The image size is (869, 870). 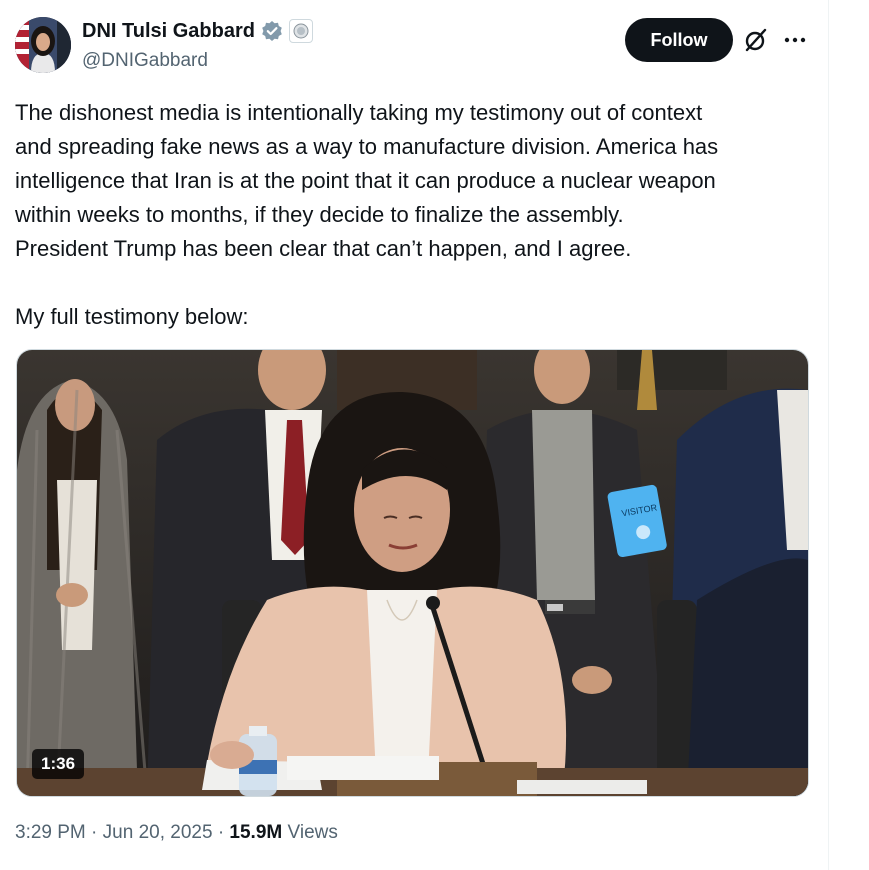 What do you see at coordinates (679, 40) in the screenshot?
I see `follow-button: Follow` at bounding box center [679, 40].